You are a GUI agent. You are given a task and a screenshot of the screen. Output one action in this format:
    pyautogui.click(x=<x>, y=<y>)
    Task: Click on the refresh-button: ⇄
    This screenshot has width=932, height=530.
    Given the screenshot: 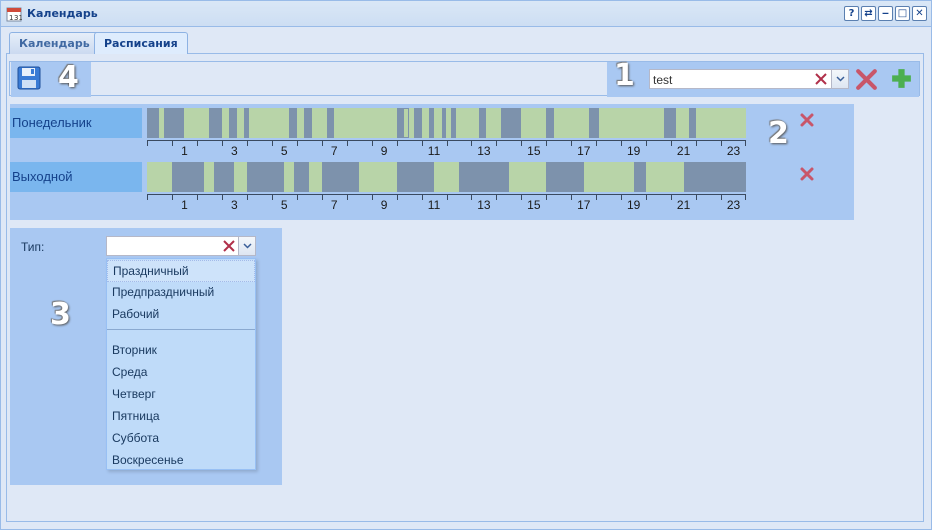 What is the action you would take?
    pyautogui.click(x=868, y=13)
    